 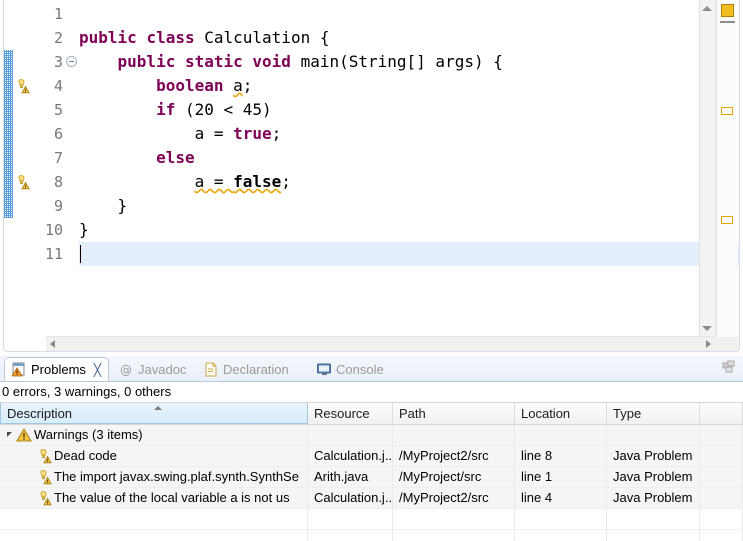 I want to click on column-header-path: Path, so click(x=454, y=413).